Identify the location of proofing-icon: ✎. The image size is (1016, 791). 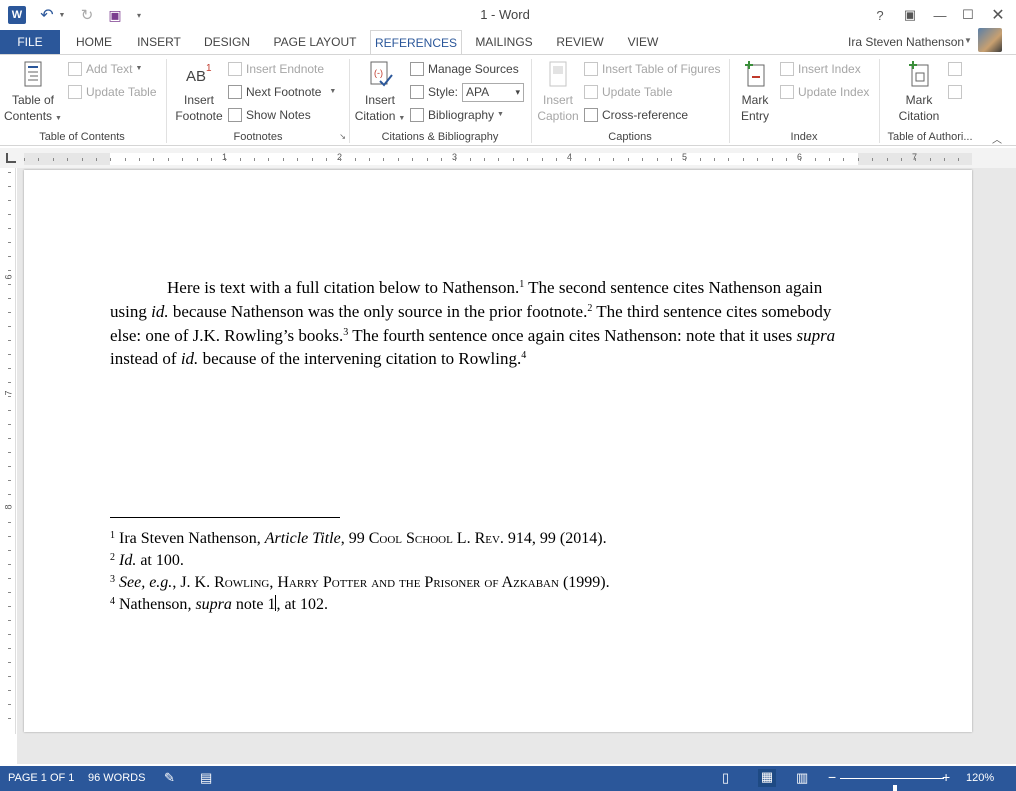
(169, 778).